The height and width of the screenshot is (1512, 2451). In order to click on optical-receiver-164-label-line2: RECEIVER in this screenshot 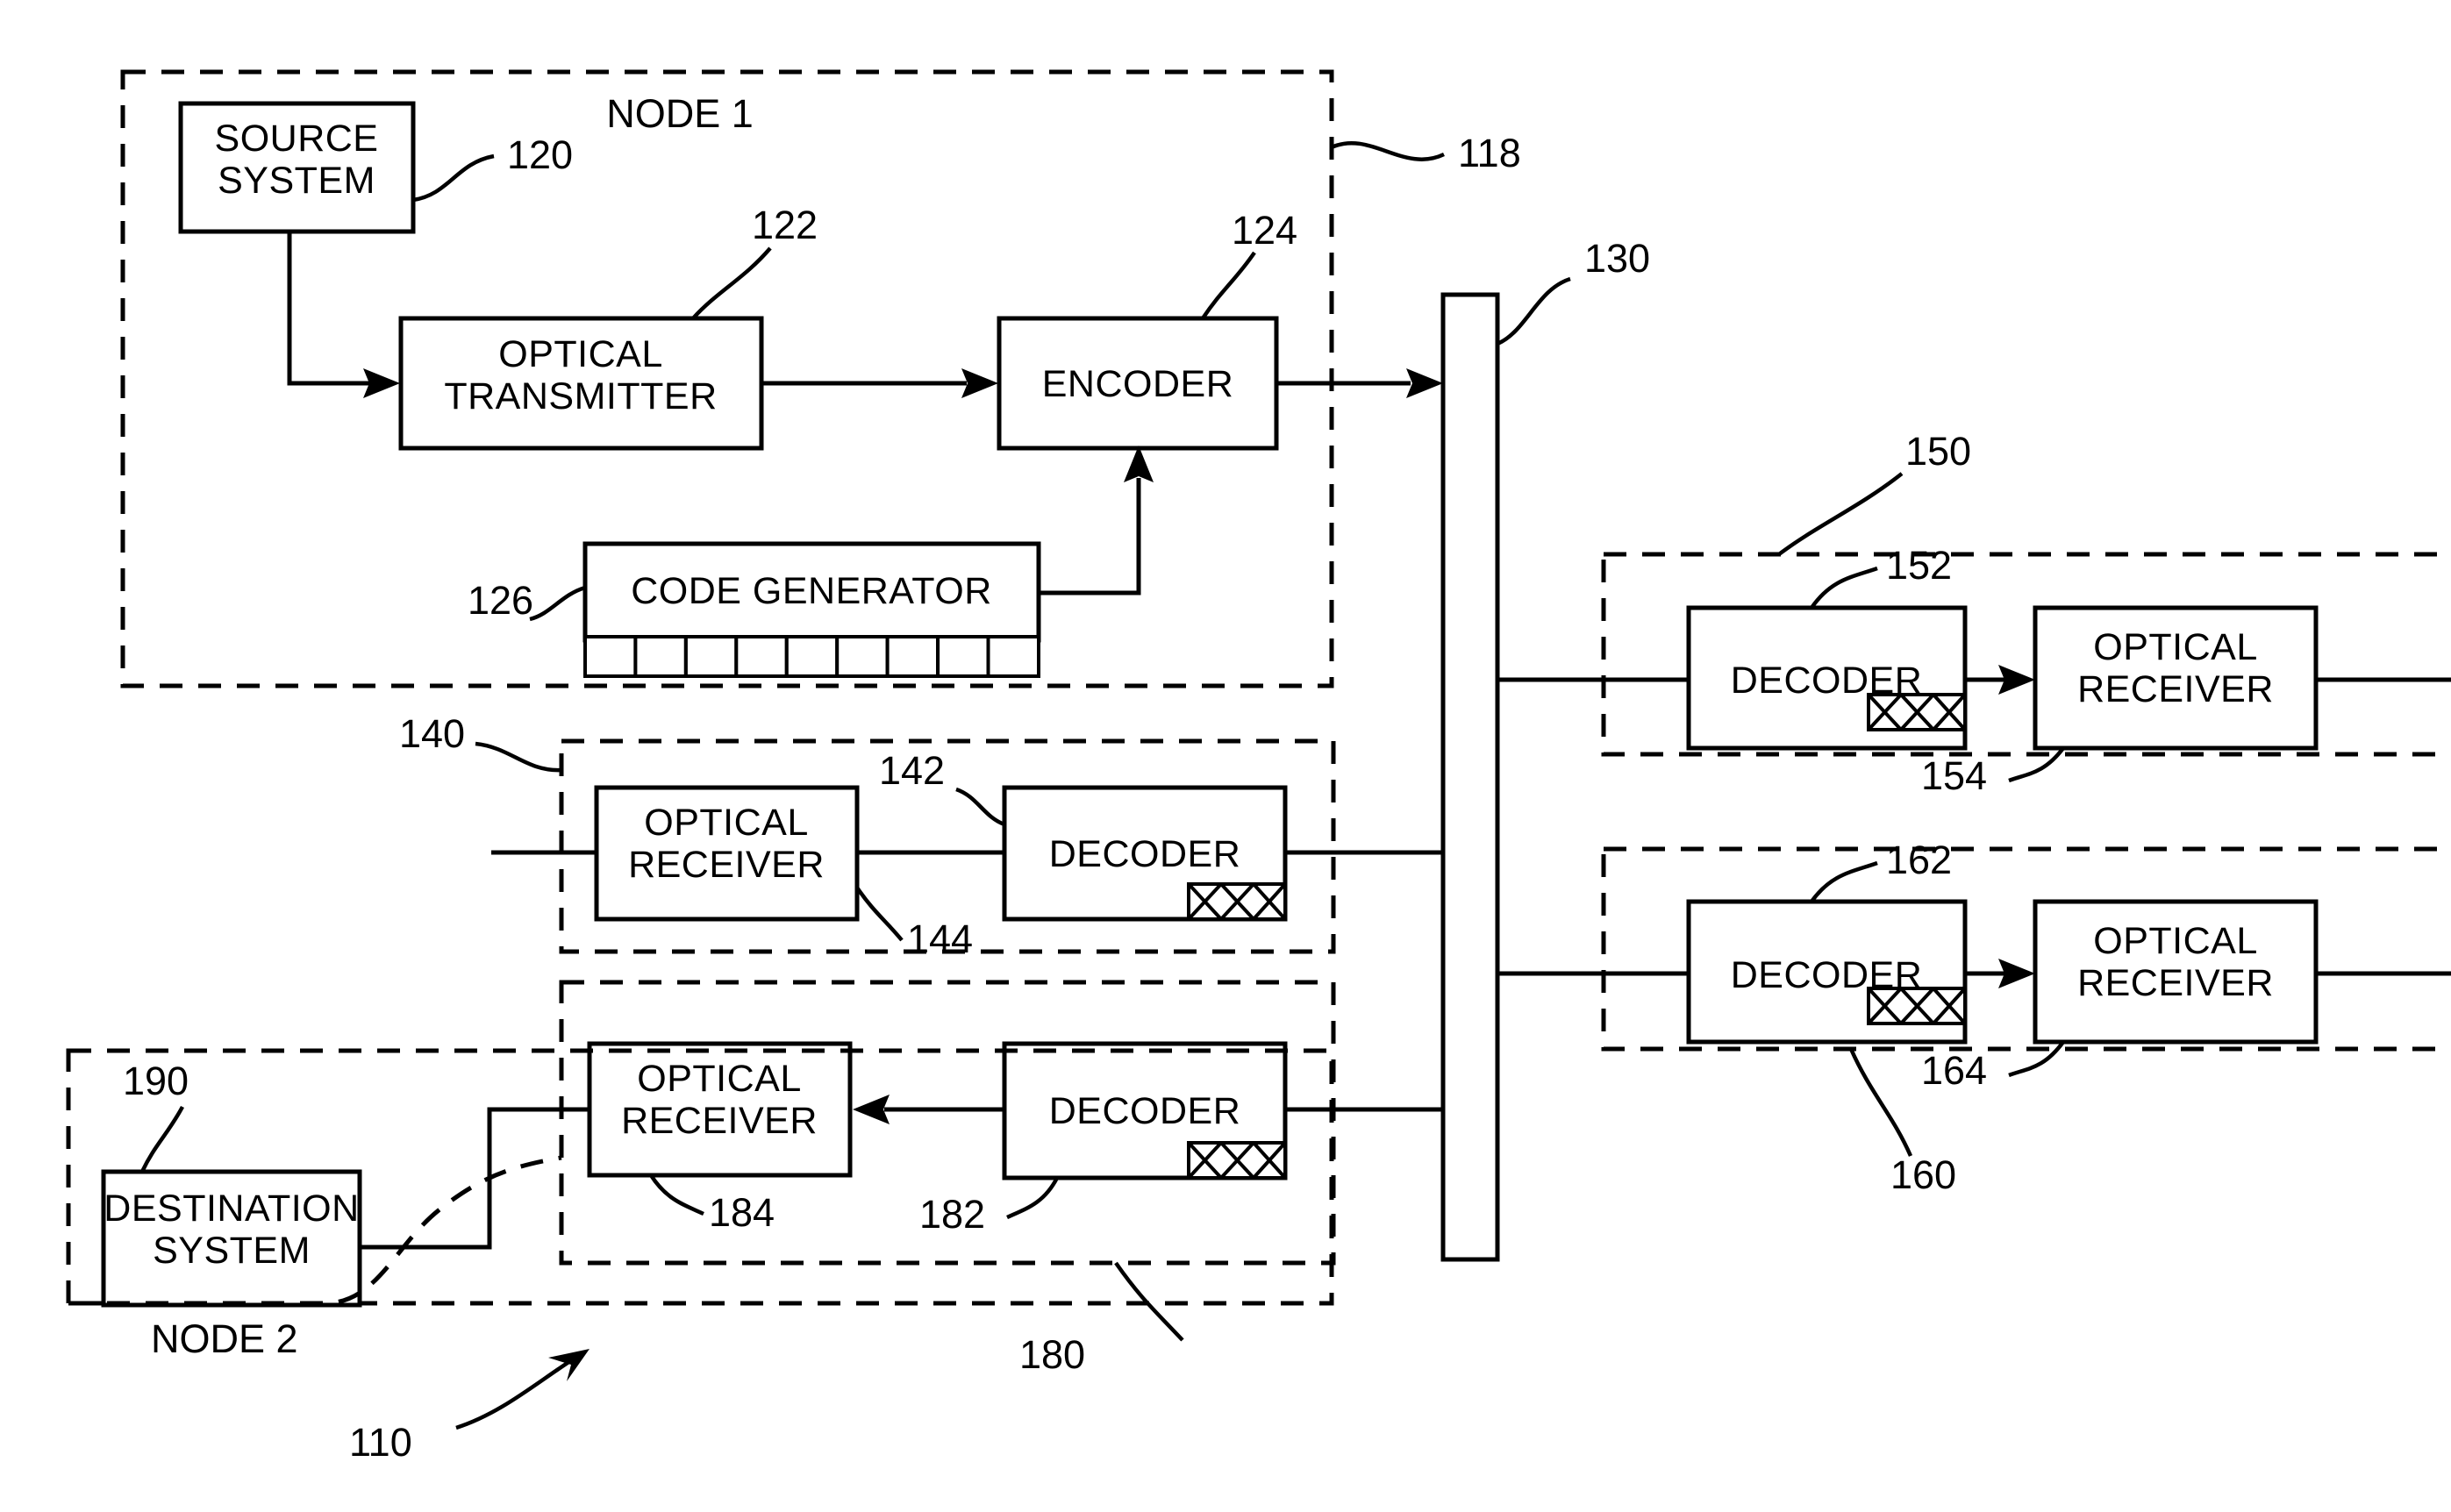, I will do `click(2175, 983)`.